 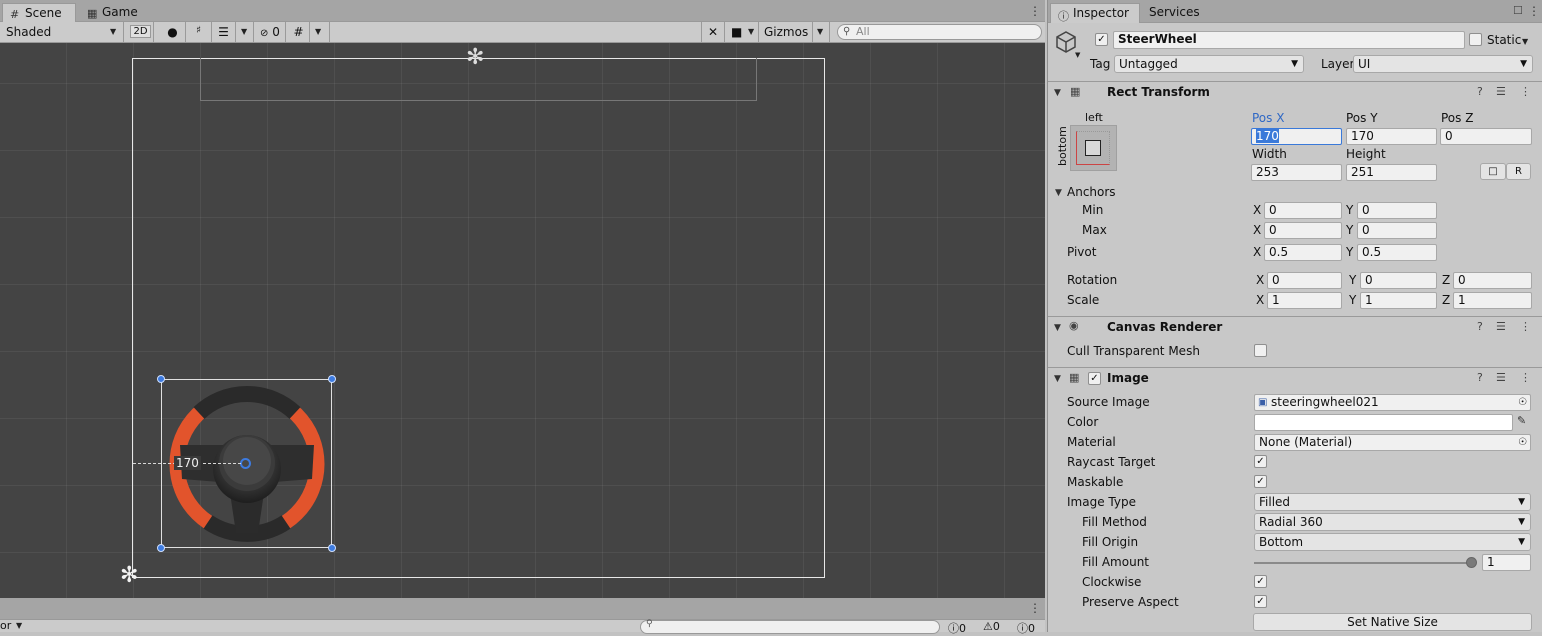 I want to click on object-name-field: SteerWheel, so click(x=1289, y=40).